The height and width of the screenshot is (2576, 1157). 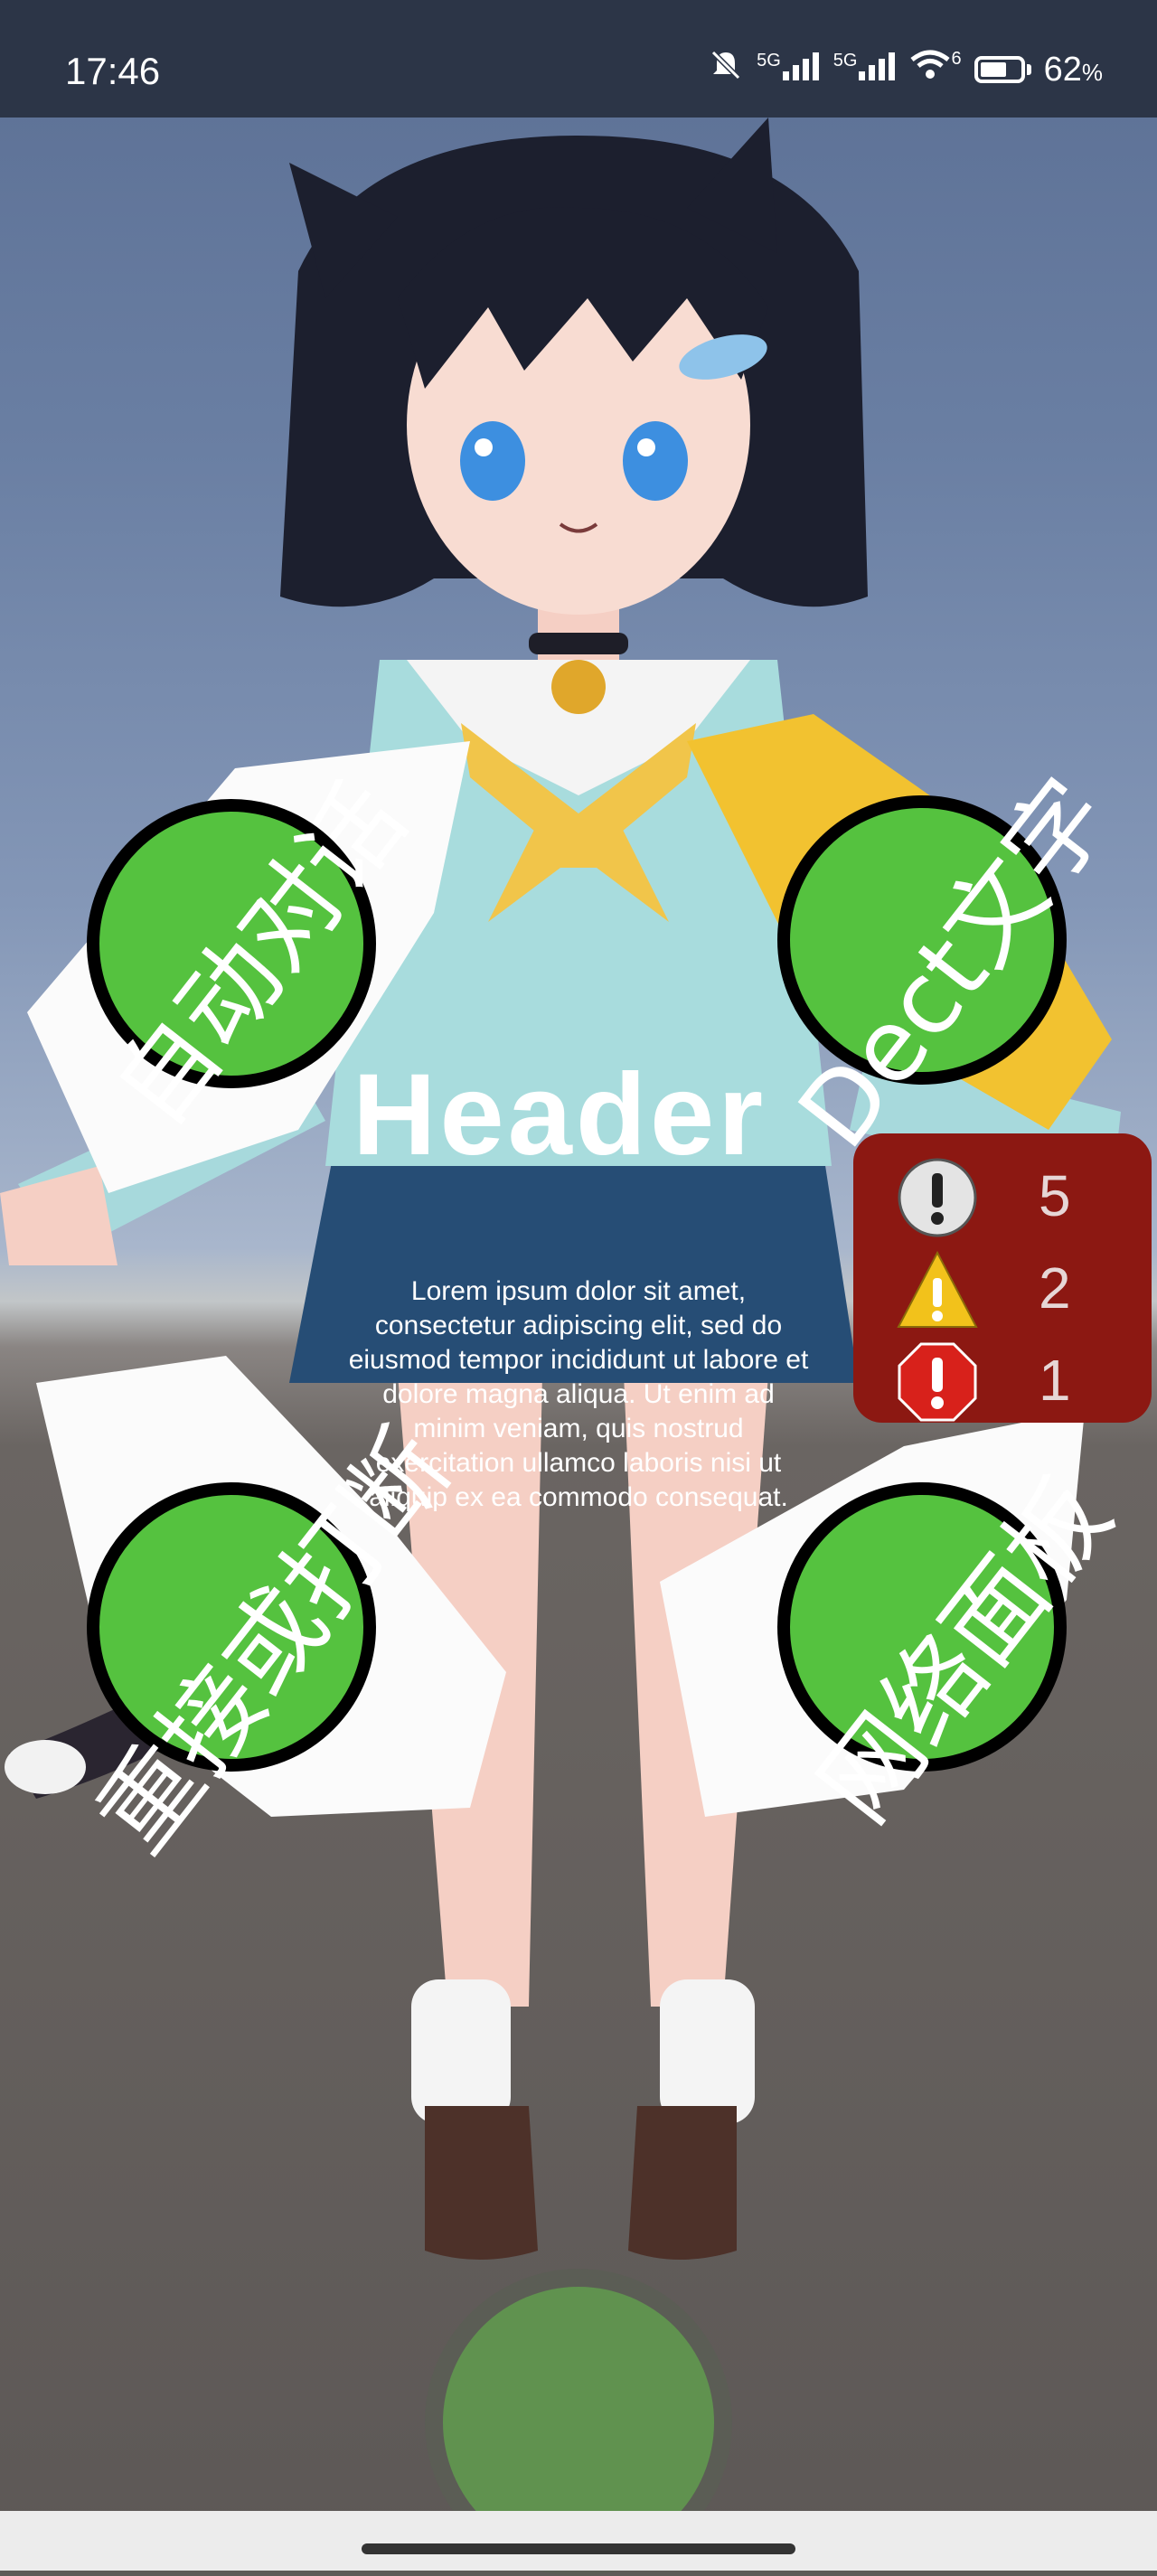 What do you see at coordinates (938, 1198) in the screenshot?
I see `info-icon` at bounding box center [938, 1198].